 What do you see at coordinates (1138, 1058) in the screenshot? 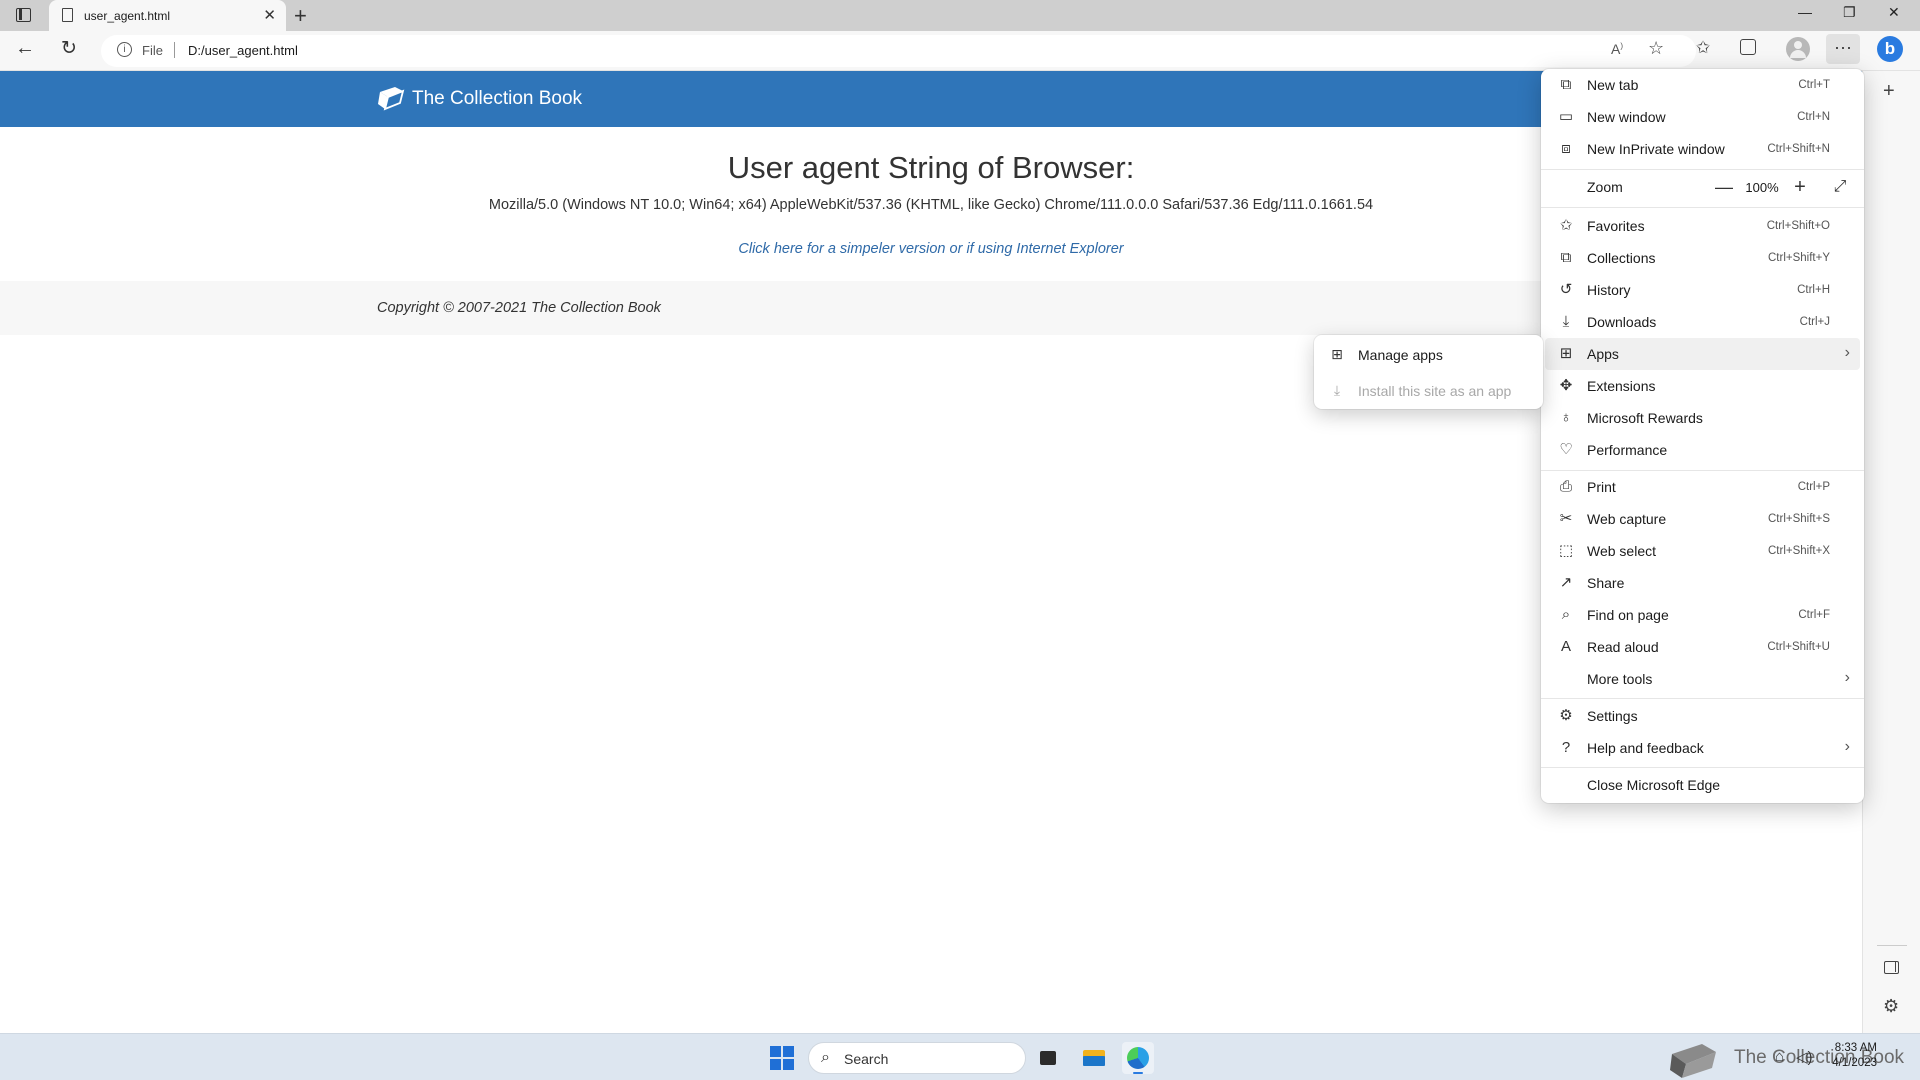
I see `edge-taskbar-icon` at bounding box center [1138, 1058].